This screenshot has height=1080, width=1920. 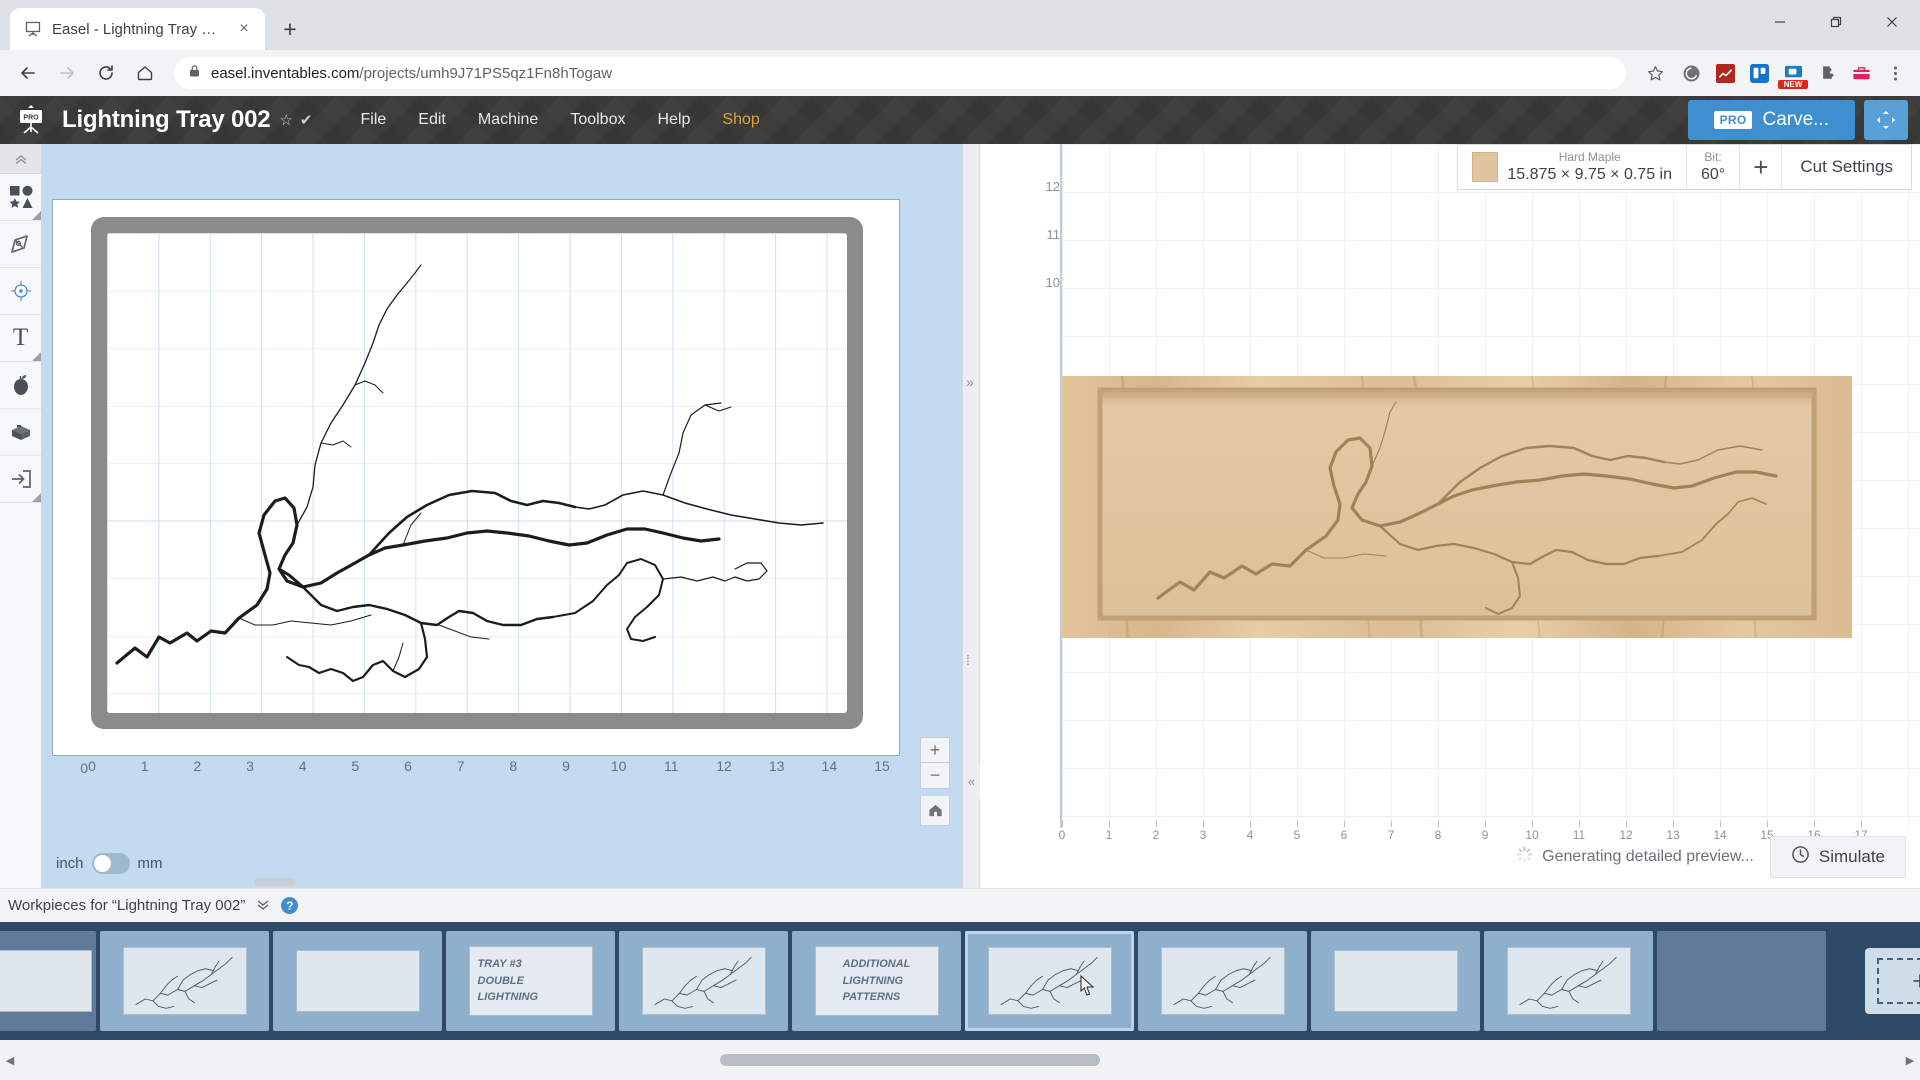 What do you see at coordinates (20, 432) in the screenshot?
I see `three-d-tool` at bounding box center [20, 432].